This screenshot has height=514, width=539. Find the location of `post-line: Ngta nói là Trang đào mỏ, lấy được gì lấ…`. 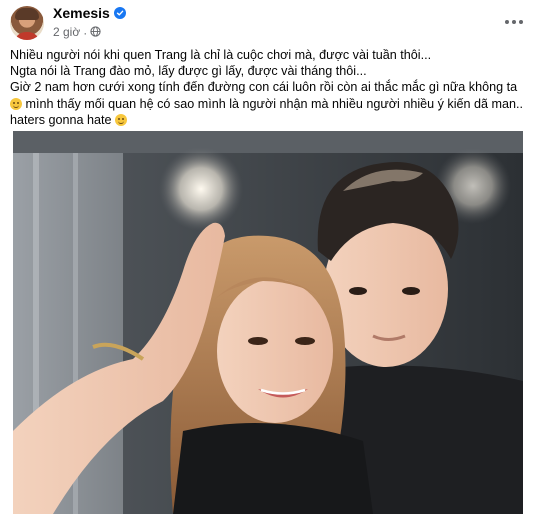

post-line: Ngta nói là Trang đào mỏ, lấy được gì lấ… is located at coordinates (188, 71).